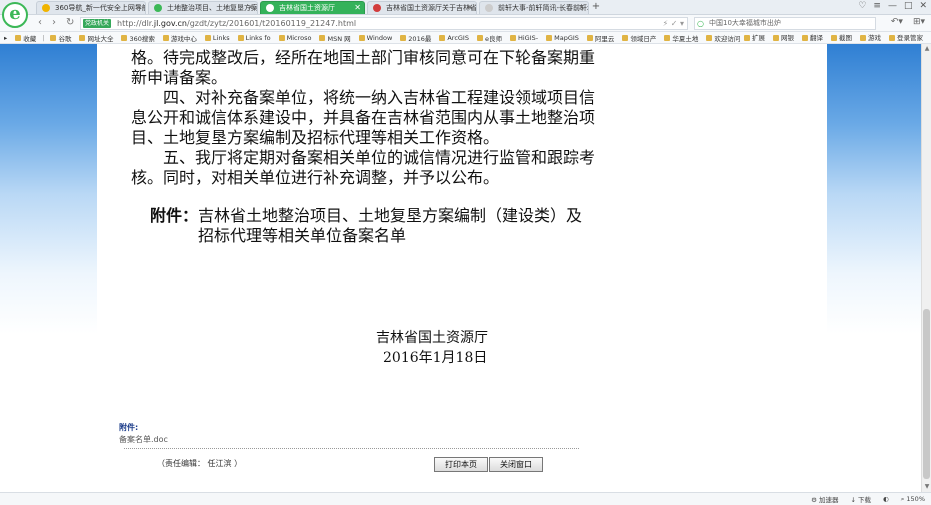 Image resolution: width=931 pixels, height=505 pixels. Describe the element at coordinates (5, 38) in the screenshot. I see `bookmarks-toggle-icon: ▸` at that location.